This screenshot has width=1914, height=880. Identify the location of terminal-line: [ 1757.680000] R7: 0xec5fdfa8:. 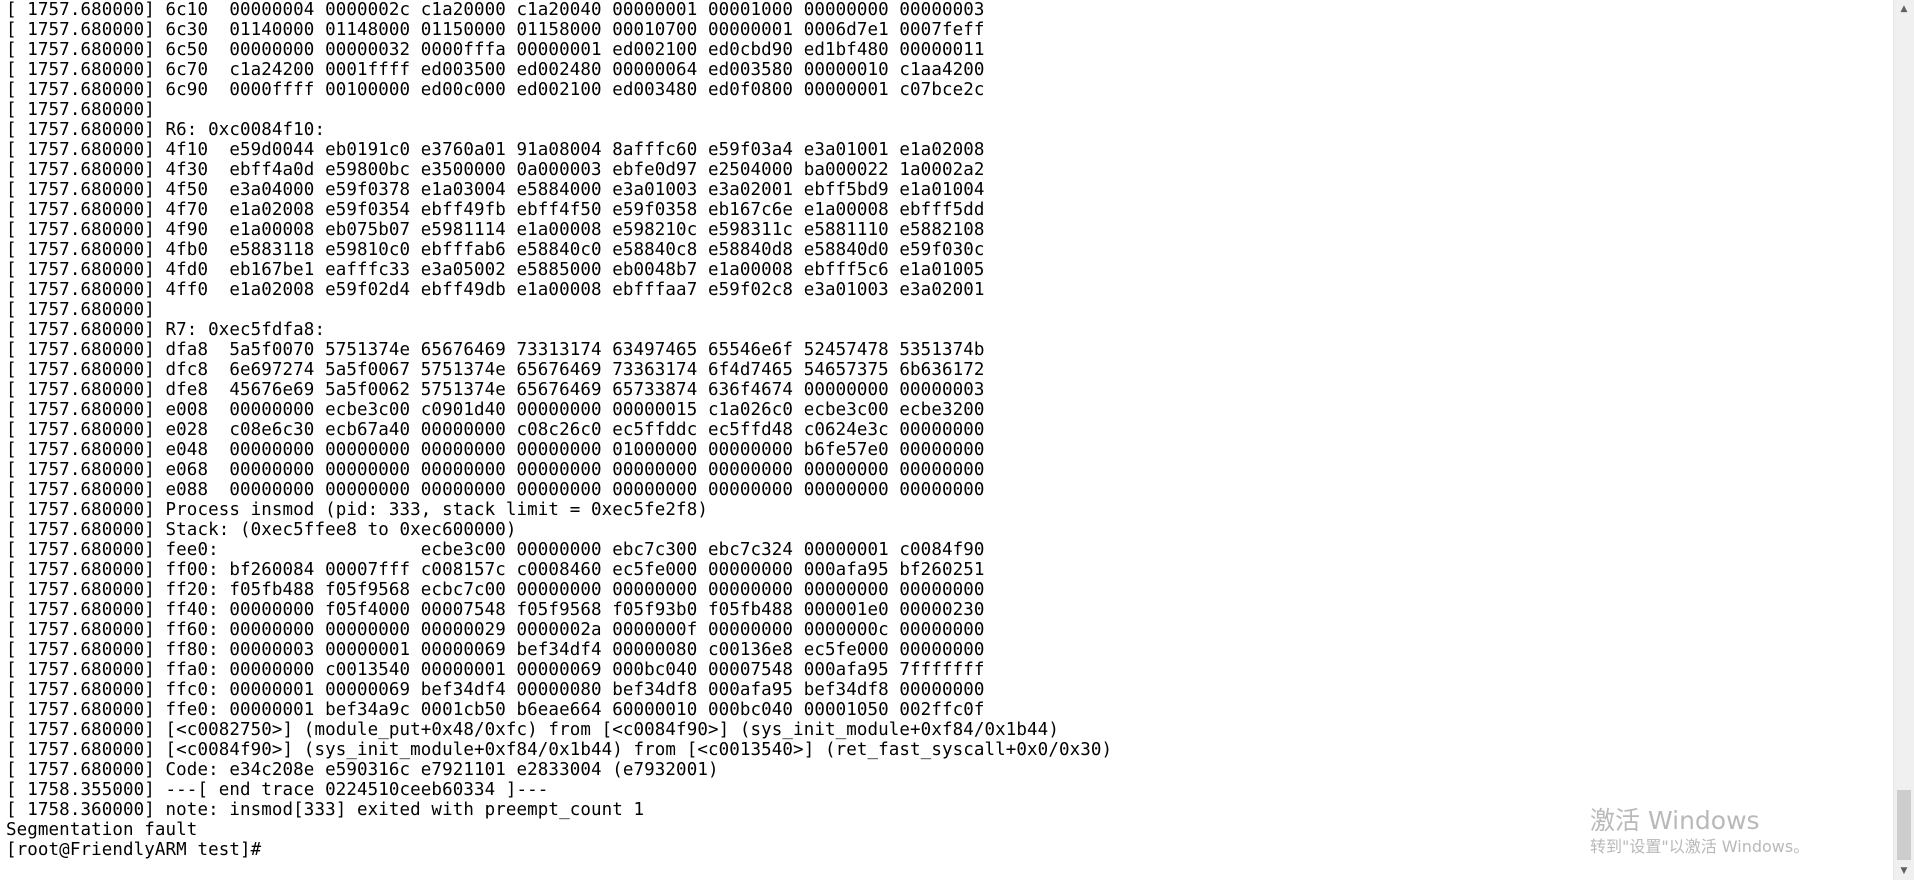
(166, 330).